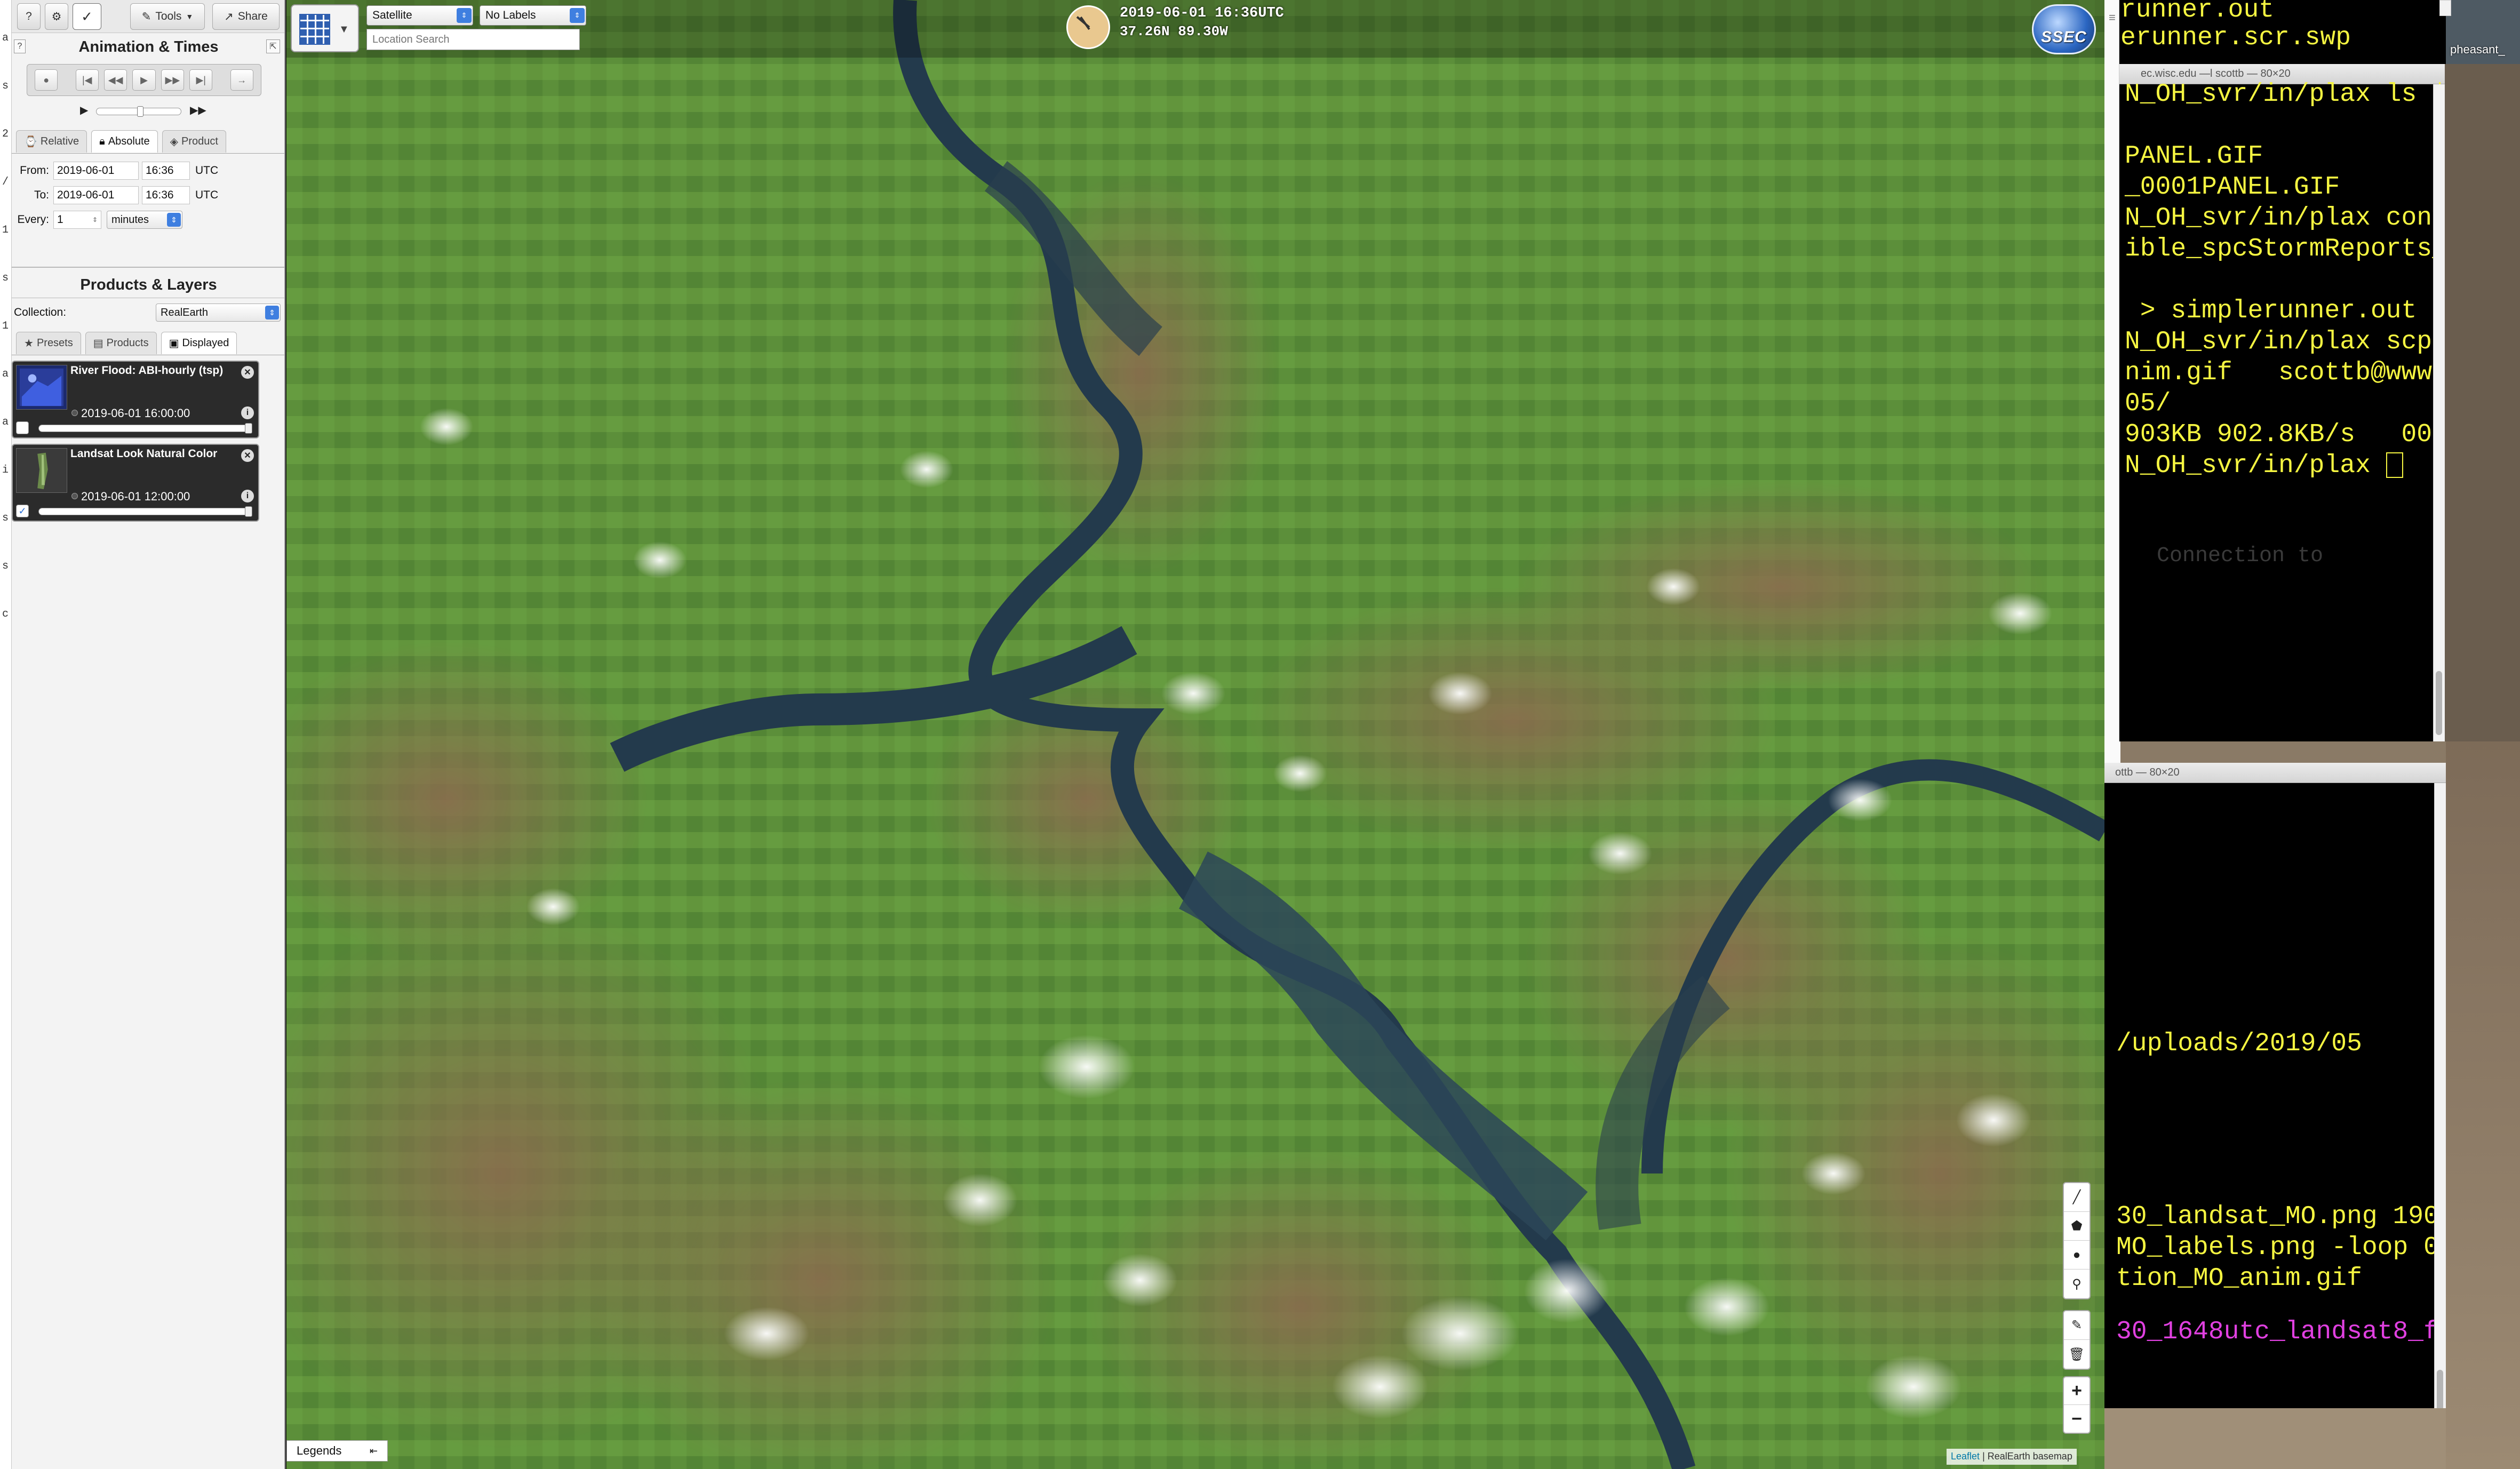 This screenshot has height=1469, width=2520. I want to click on tab-relative: ⌚ Relative, so click(51, 141).